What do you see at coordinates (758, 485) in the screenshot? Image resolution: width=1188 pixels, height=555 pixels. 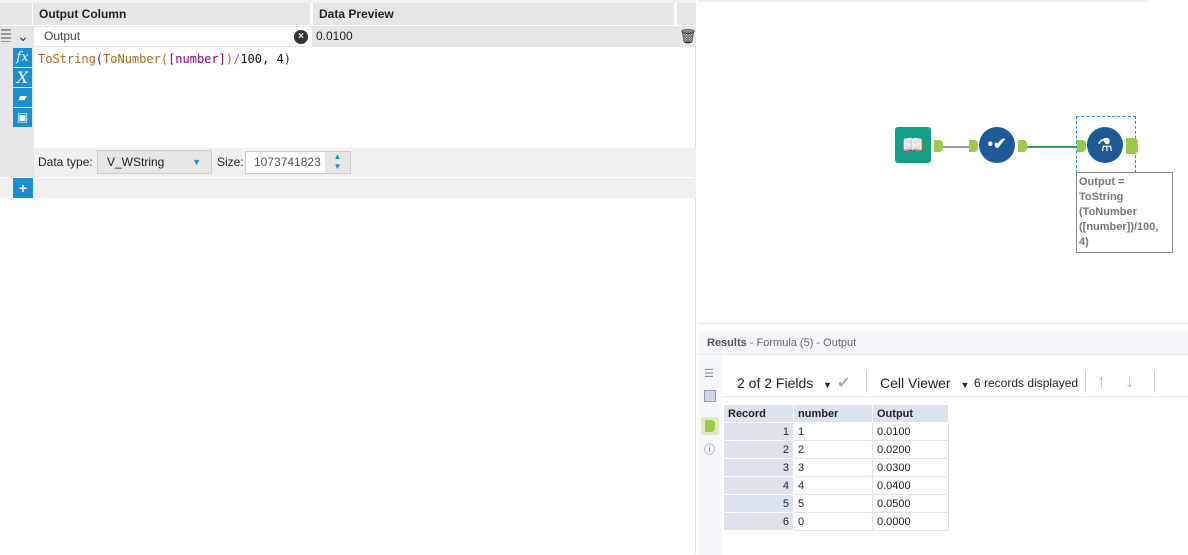 I see `record-cell: 4` at bounding box center [758, 485].